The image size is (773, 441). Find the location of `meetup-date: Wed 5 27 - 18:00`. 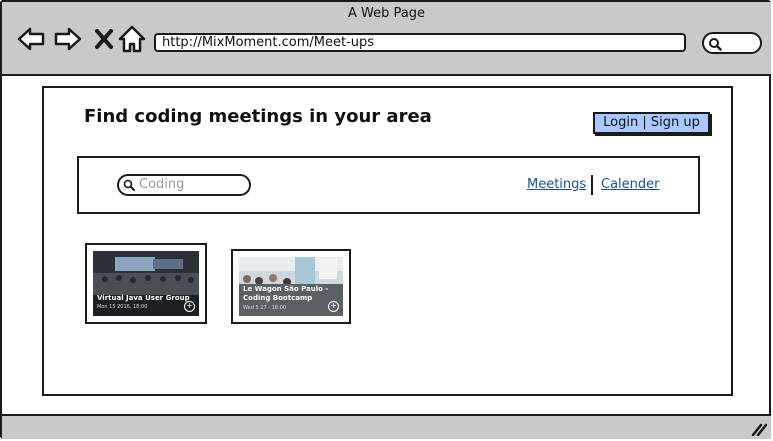

meetup-date: Wed 5 27 - 18:00 is located at coordinates (265, 308).